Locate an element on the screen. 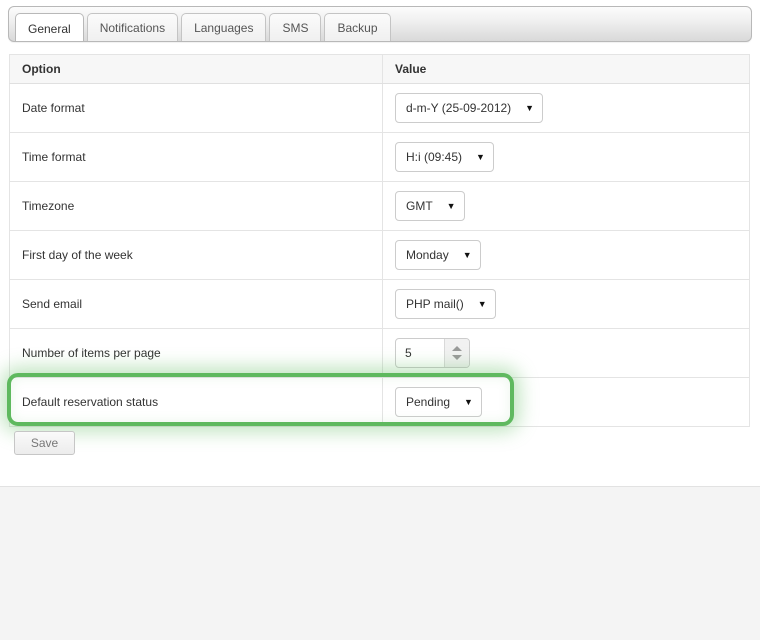  tab-sms-label: SMS is located at coordinates (295, 28).